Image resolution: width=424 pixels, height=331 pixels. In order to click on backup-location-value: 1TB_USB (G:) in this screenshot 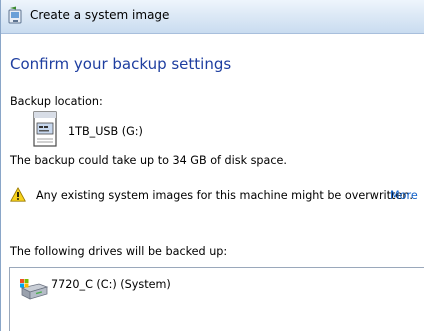, I will do `click(105, 131)`.